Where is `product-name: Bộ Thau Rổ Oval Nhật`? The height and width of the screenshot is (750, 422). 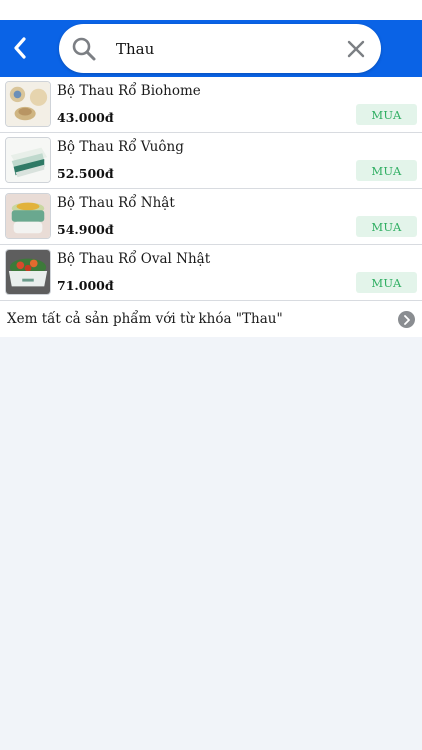
product-name: Bộ Thau Rổ Oval Nhật is located at coordinates (133, 259).